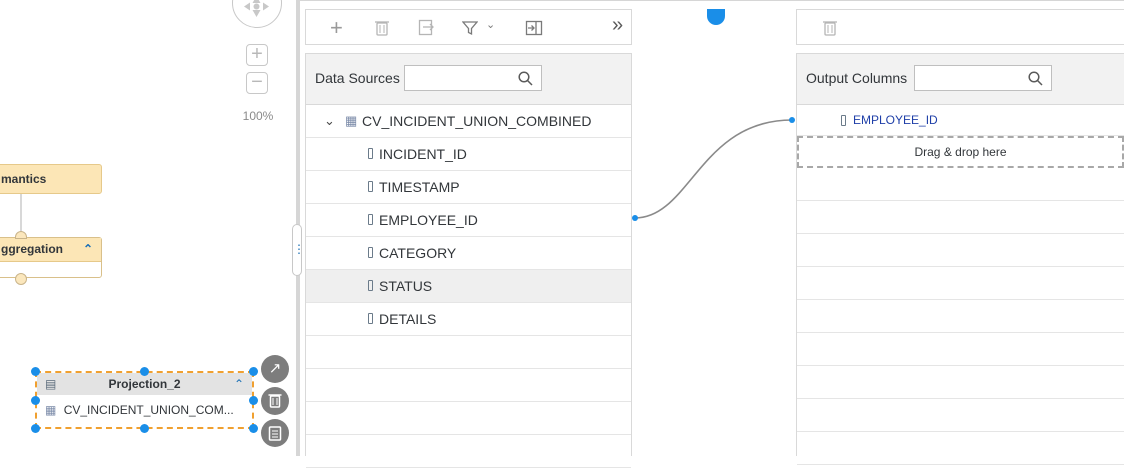 Image resolution: width=1124 pixels, height=468 pixels. Describe the element at coordinates (298, 250) in the screenshot. I see `splitter-handle: ⋮` at that location.